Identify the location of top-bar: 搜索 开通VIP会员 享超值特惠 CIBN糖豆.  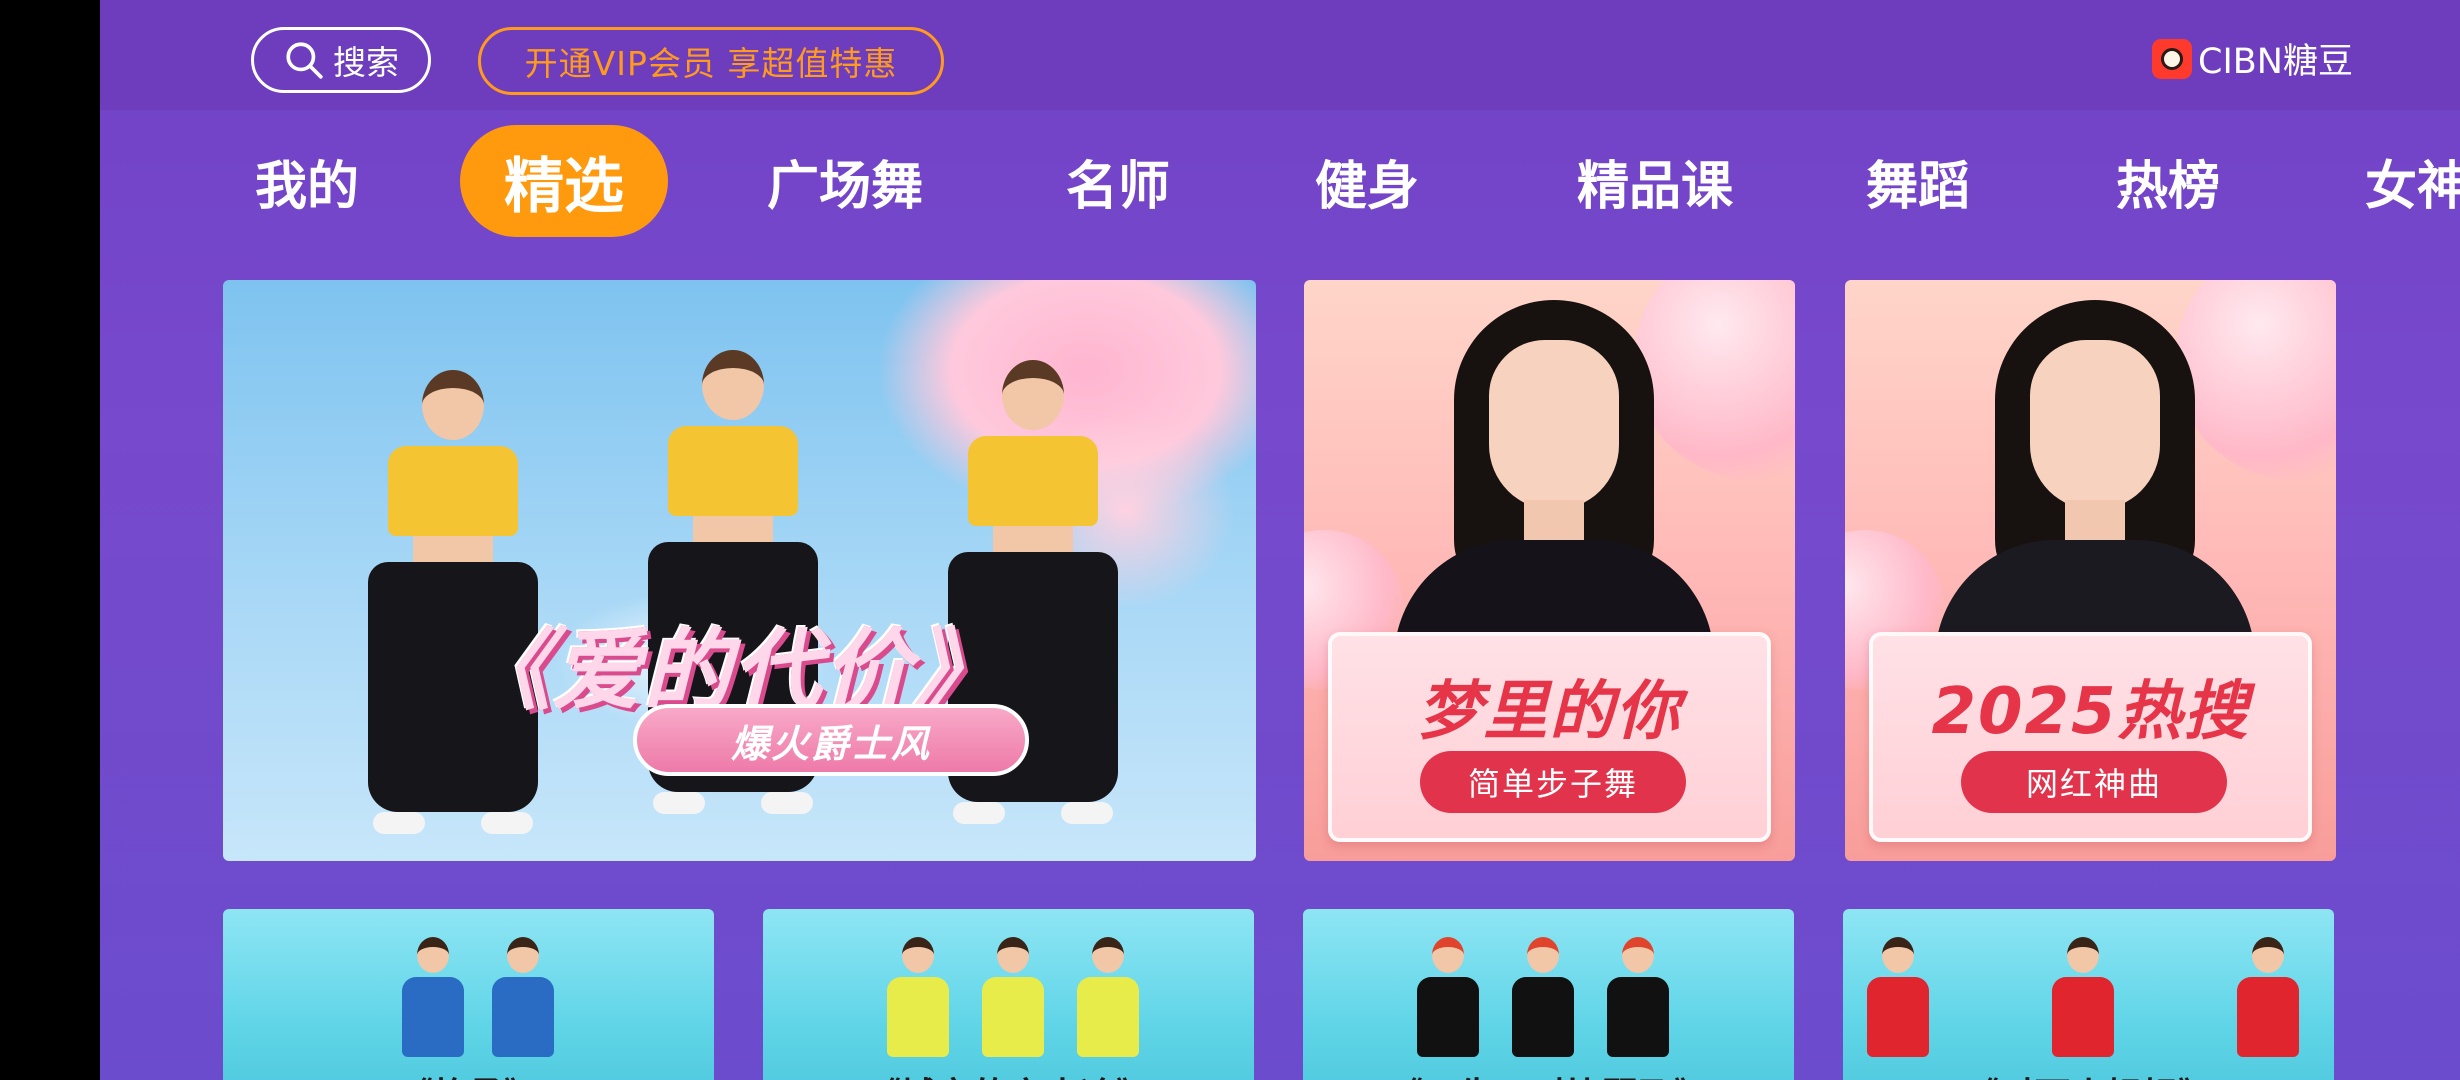
(1280, 55).